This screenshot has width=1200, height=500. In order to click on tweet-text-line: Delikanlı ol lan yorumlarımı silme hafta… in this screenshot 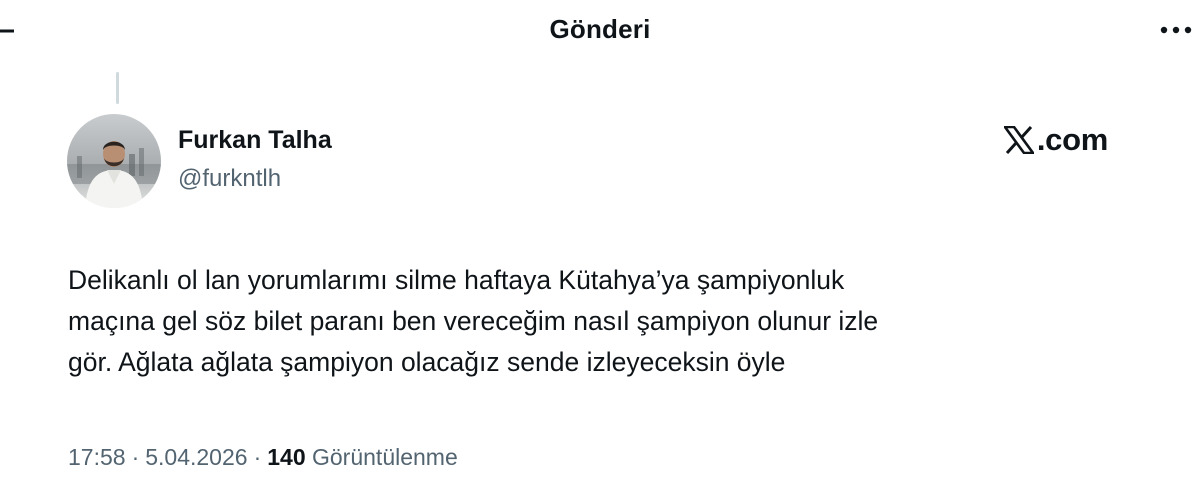, I will do `click(456, 280)`.